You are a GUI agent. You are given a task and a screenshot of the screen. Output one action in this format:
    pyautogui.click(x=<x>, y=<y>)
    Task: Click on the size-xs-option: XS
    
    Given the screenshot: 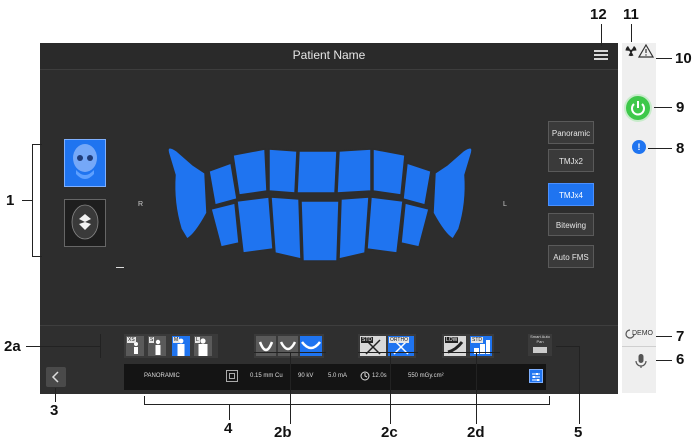 What is the action you would take?
    pyautogui.click(x=135, y=346)
    